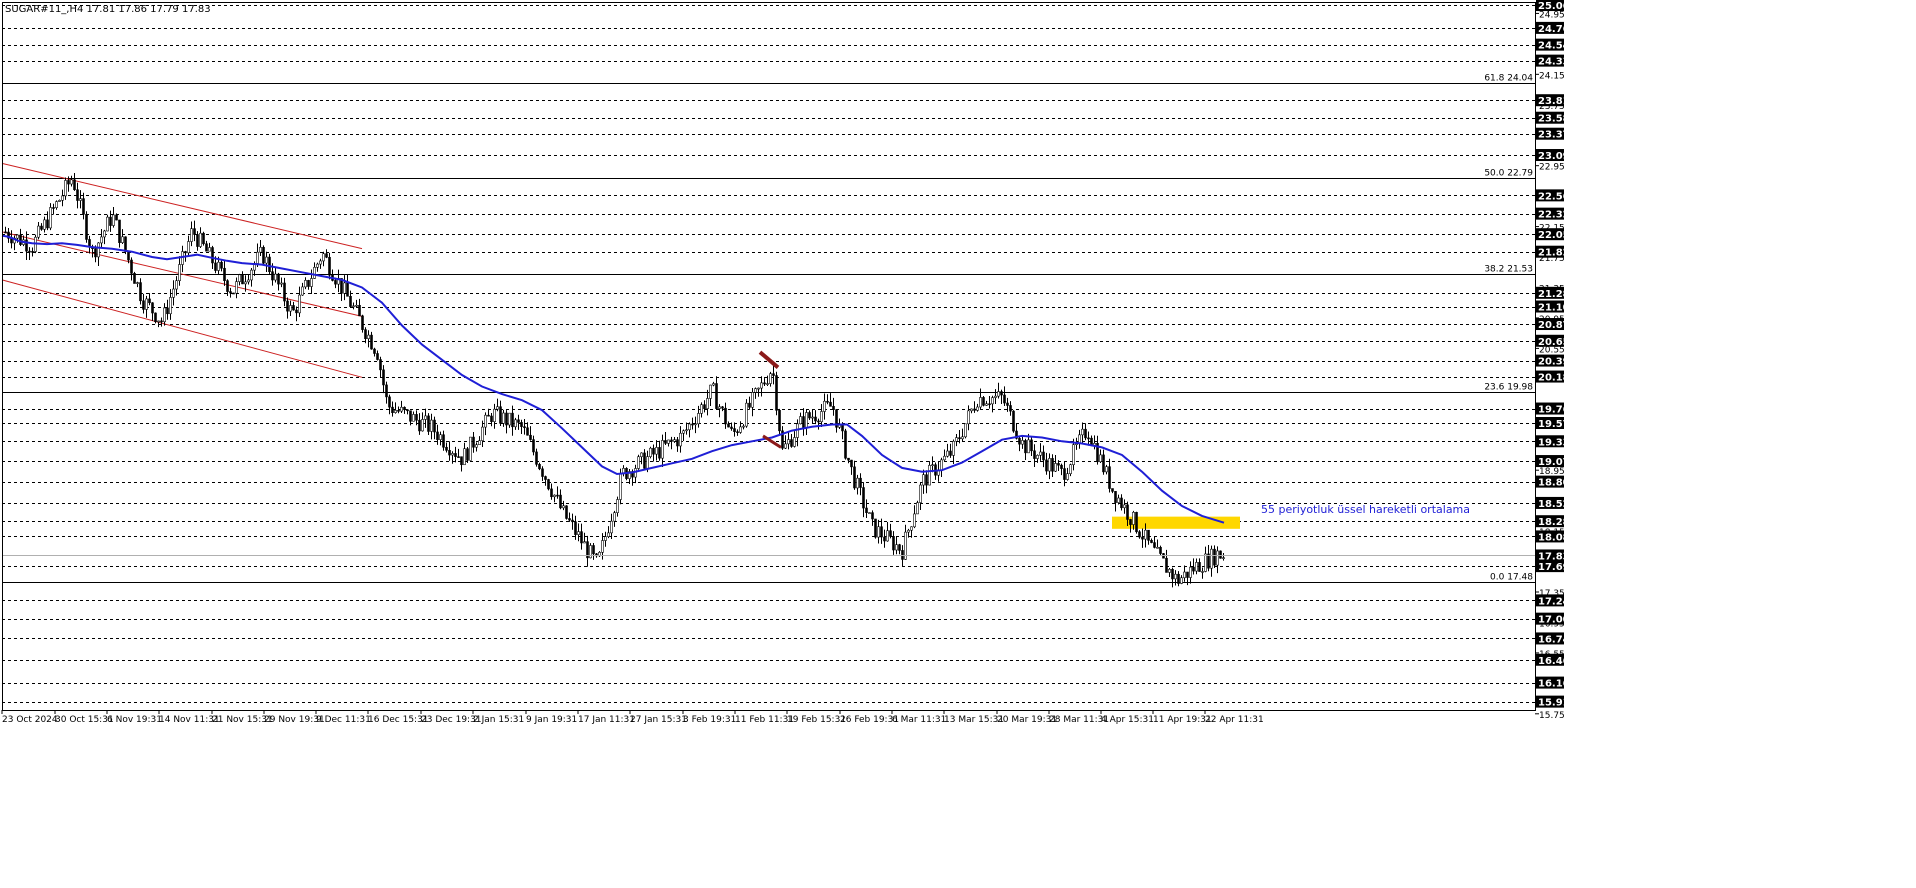 The height and width of the screenshot is (888, 1916). I want to click on time-tick-label: 11 Feb 11:31, so click(764, 720).